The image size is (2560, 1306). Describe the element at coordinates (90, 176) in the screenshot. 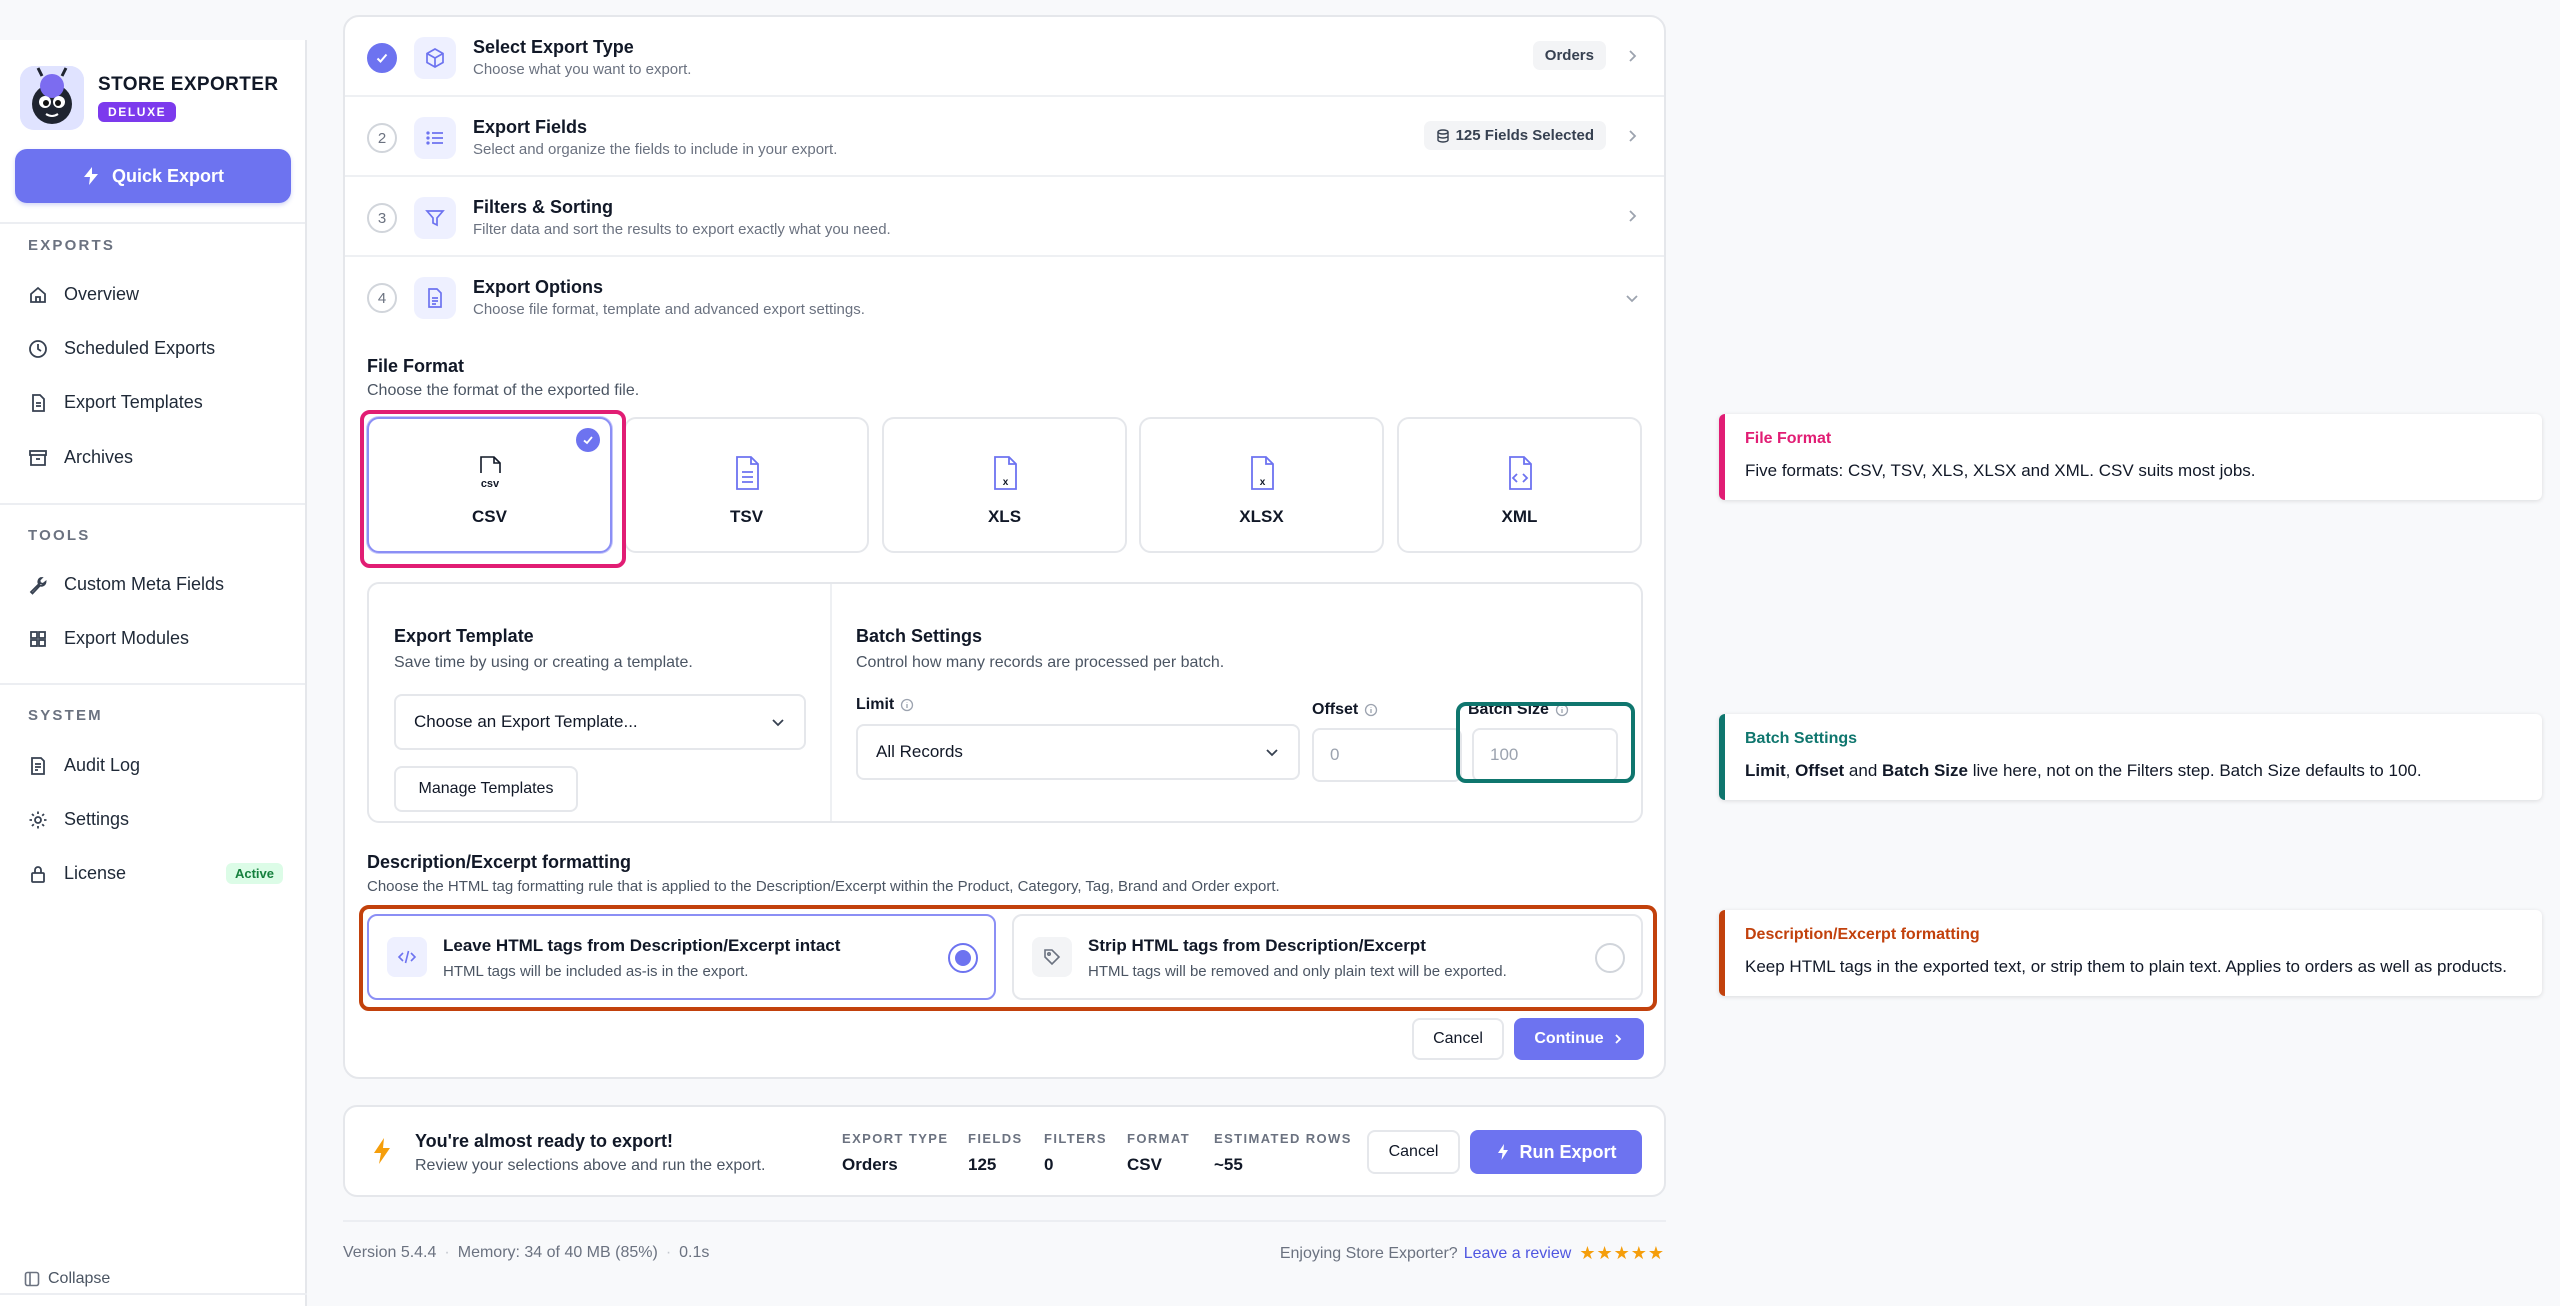

I see `lightning-icon` at that location.